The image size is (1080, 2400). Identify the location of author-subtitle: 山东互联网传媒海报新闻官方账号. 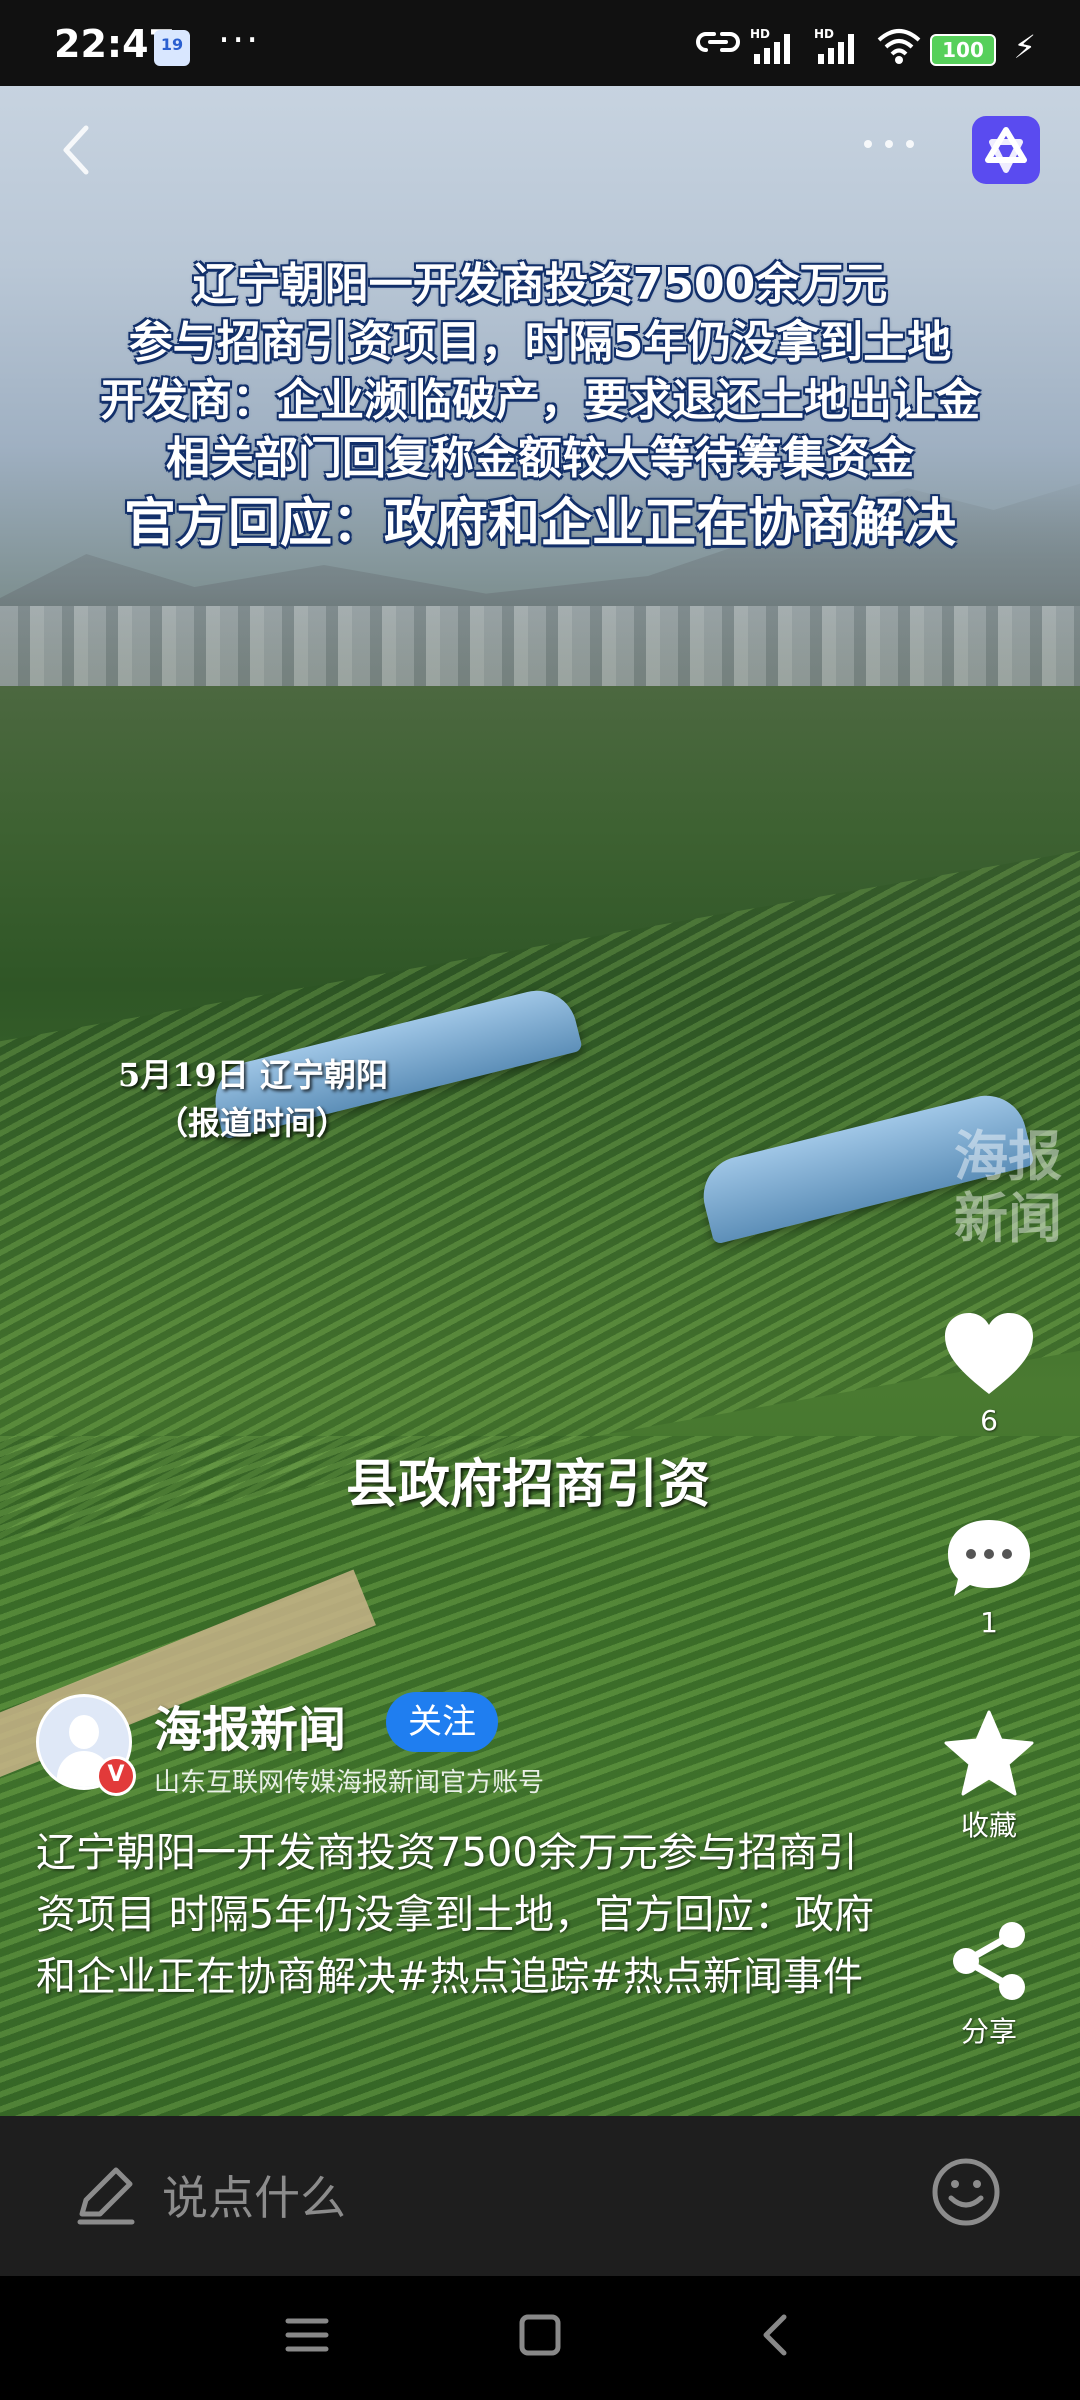
(349, 1783).